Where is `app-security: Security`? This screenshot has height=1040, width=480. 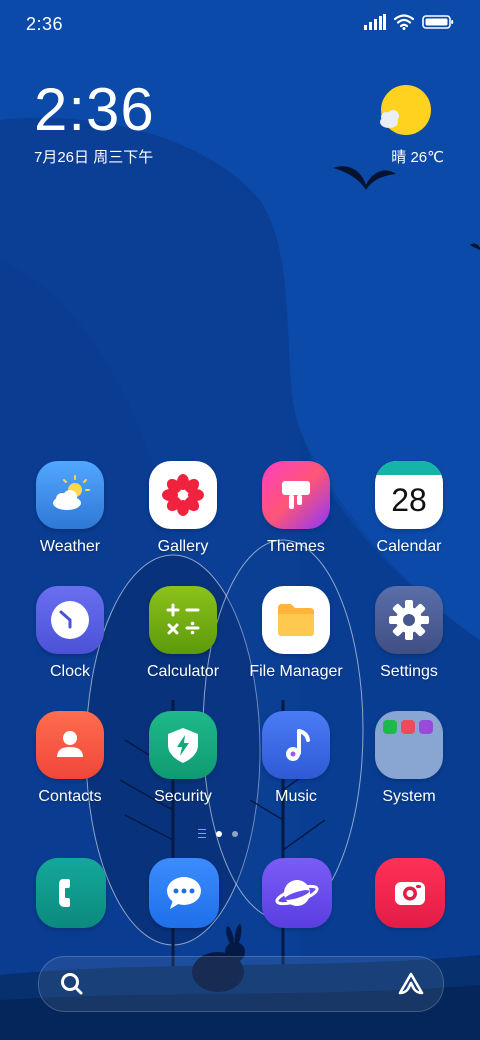
app-security: Security is located at coordinates (183, 766).